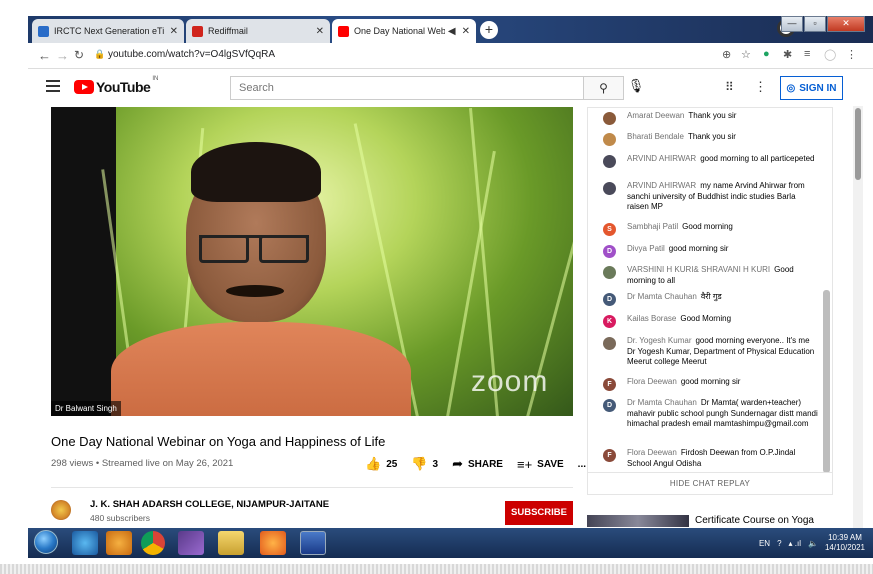 The width and height of the screenshot is (873, 574). Describe the element at coordinates (62, 55) in the screenshot. I see `forward-arrow-icon: →` at that location.